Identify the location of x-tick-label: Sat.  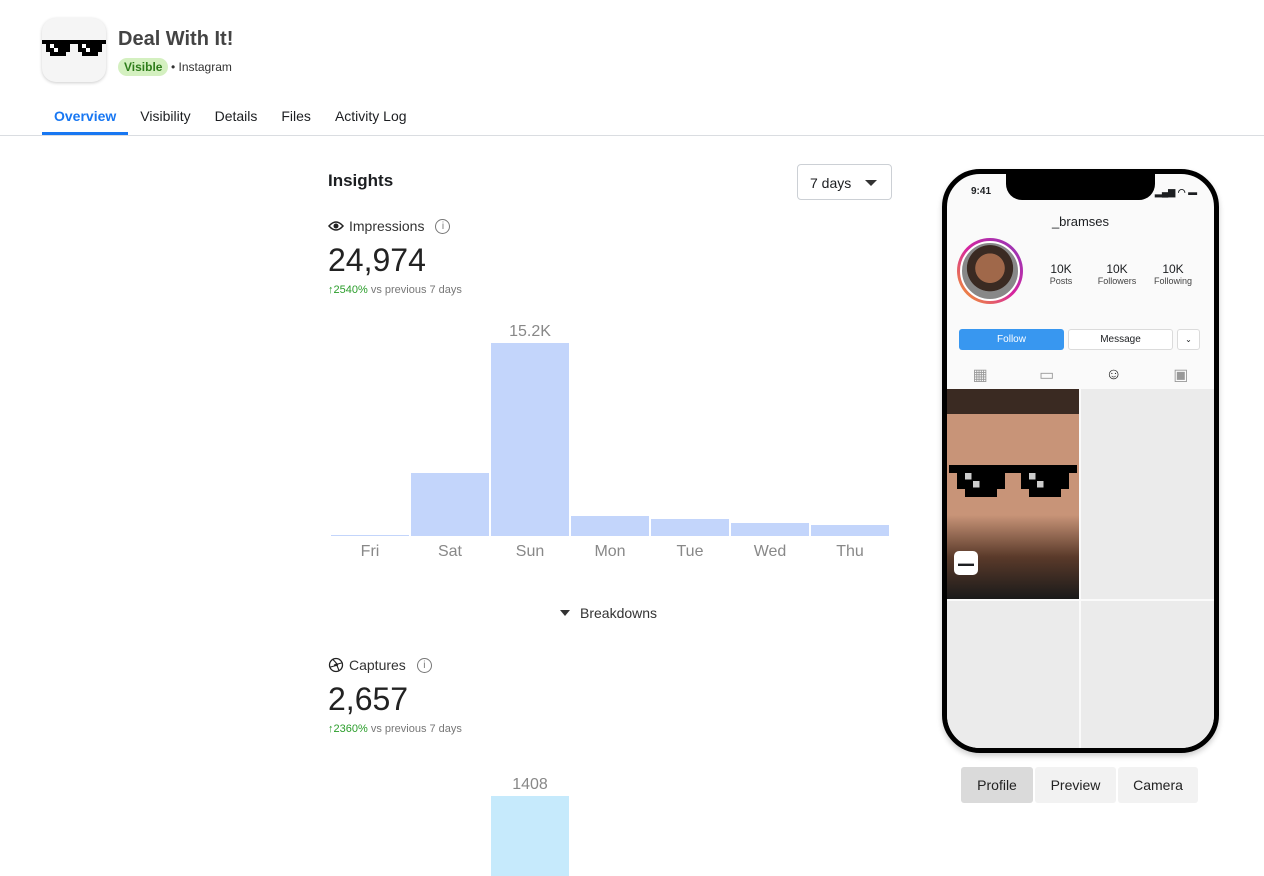
(449, 551).